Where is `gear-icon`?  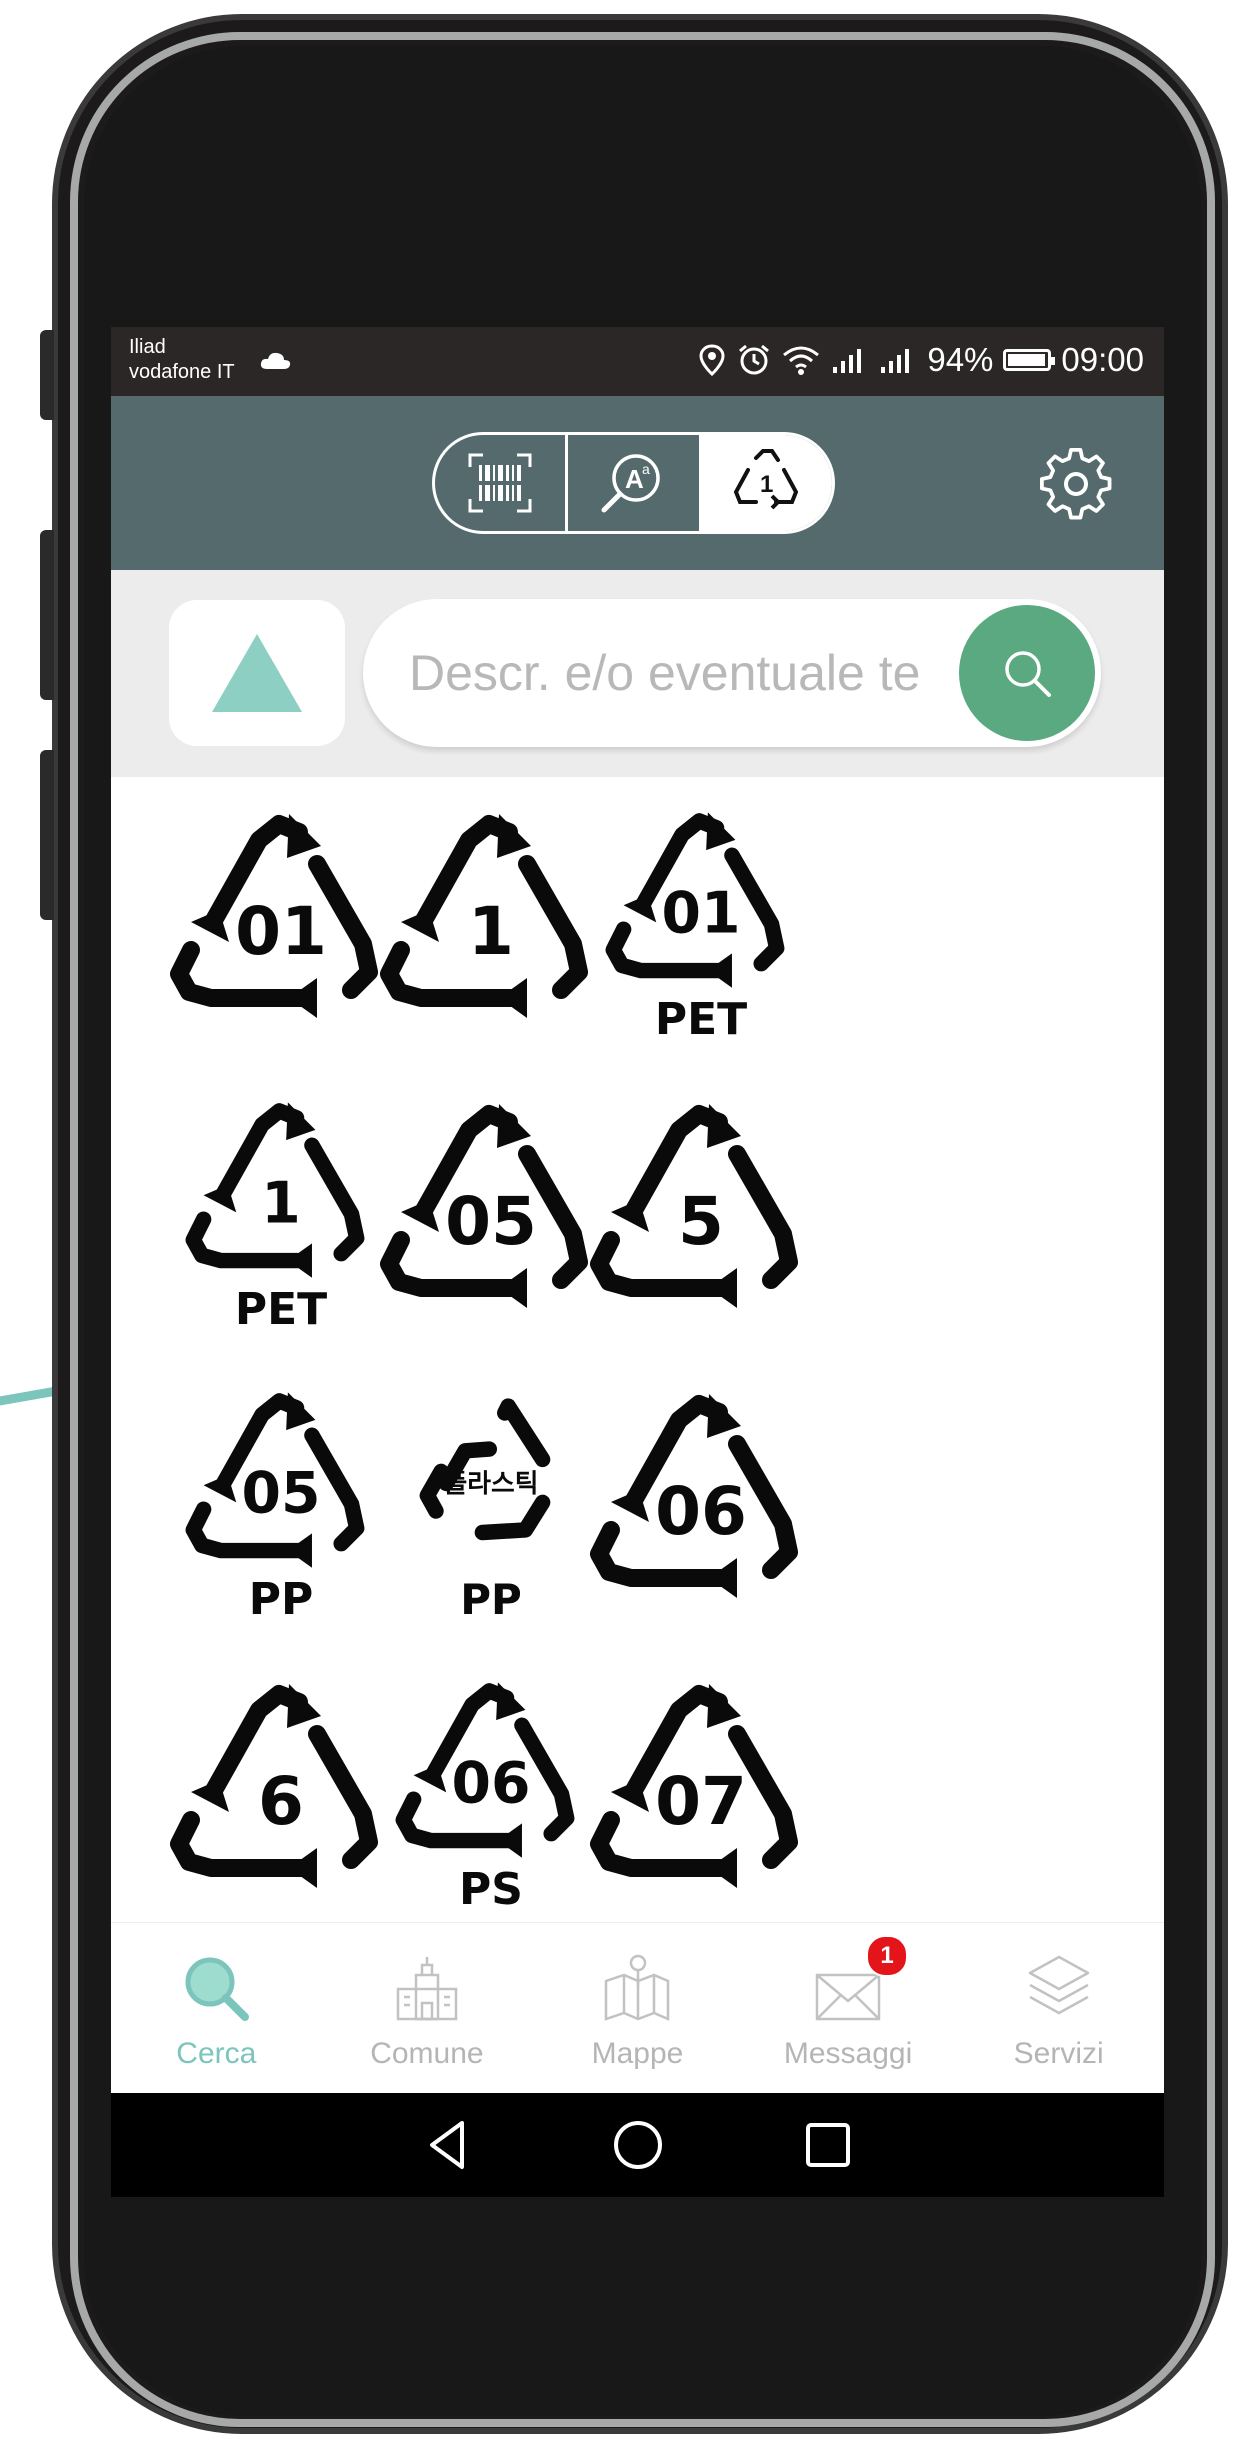 gear-icon is located at coordinates (1076, 484).